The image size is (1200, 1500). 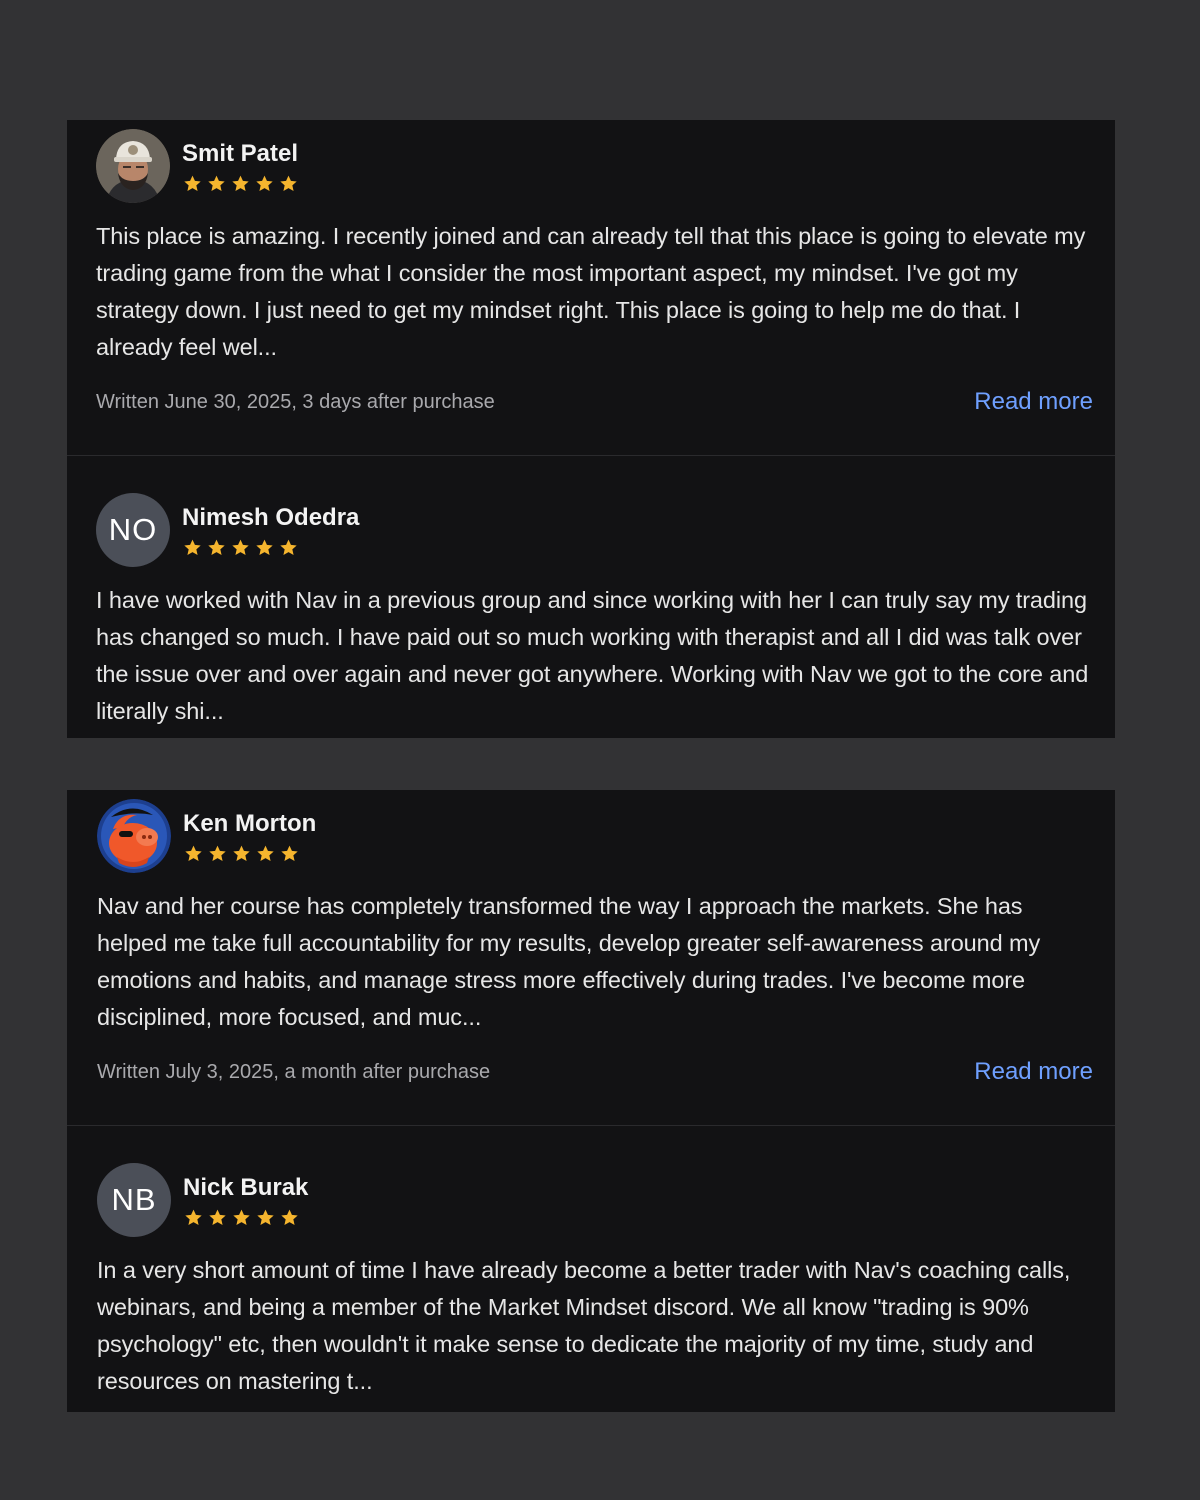 I want to click on review-header: Smit Patel, so click(x=594, y=166).